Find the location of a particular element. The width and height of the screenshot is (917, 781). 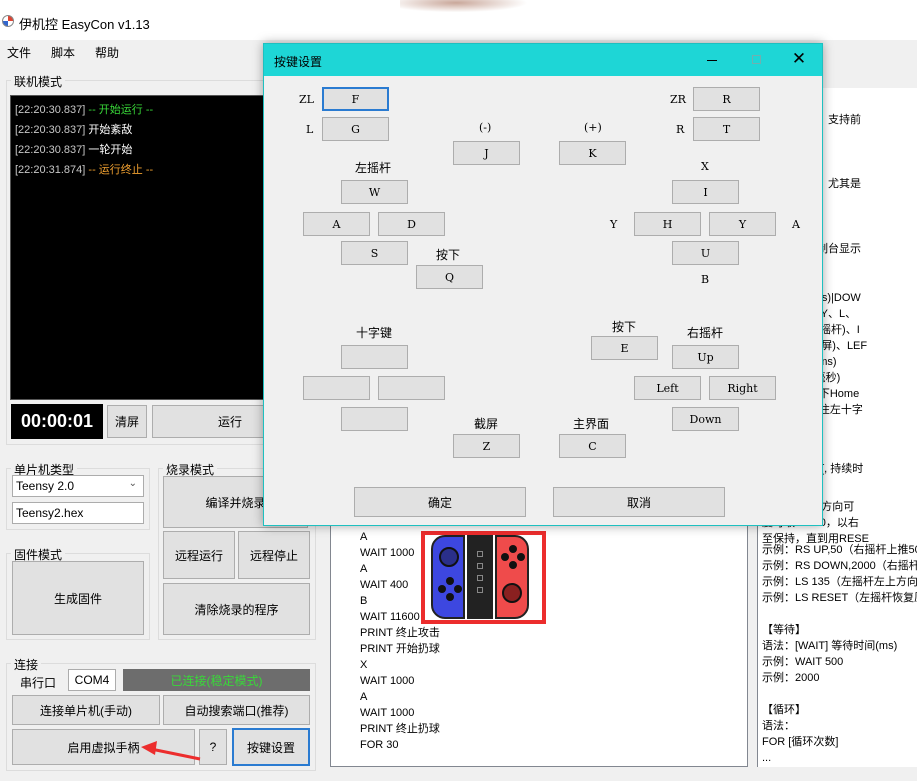

help-line: 示例：RS DOWN,2000（右摇杆 is located at coordinates (839, 566).